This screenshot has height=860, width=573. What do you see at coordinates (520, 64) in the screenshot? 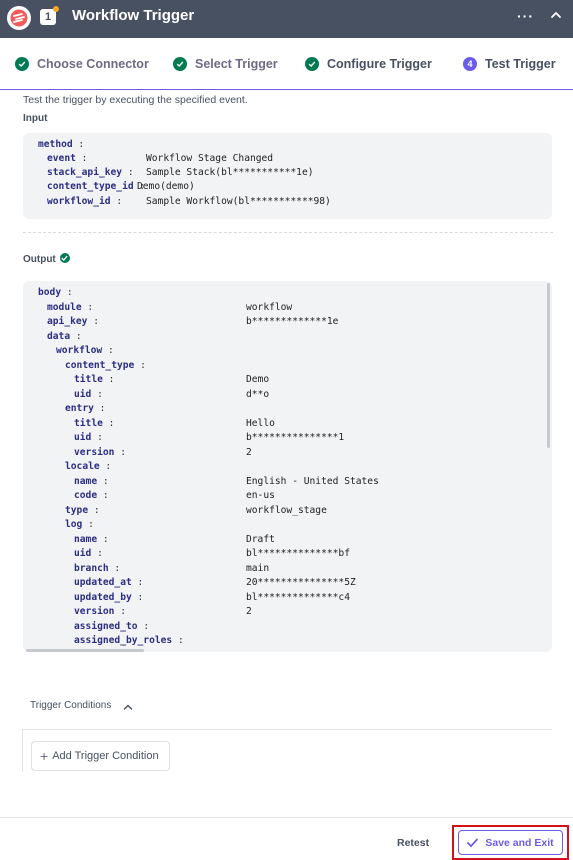
I see `step-label: Test Trigger` at bounding box center [520, 64].